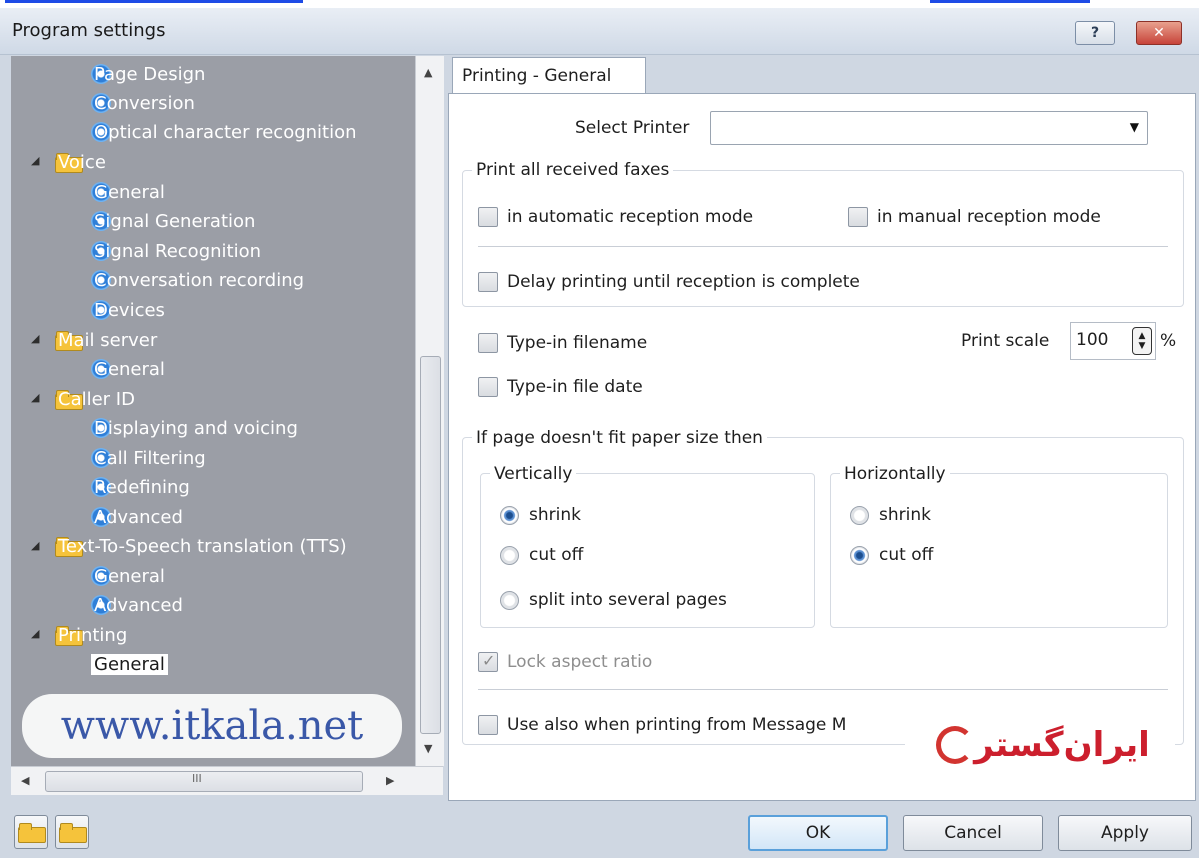  Describe the element at coordinates (573, 170) in the screenshot. I see `print-all-title: Print all received faxes` at that location.